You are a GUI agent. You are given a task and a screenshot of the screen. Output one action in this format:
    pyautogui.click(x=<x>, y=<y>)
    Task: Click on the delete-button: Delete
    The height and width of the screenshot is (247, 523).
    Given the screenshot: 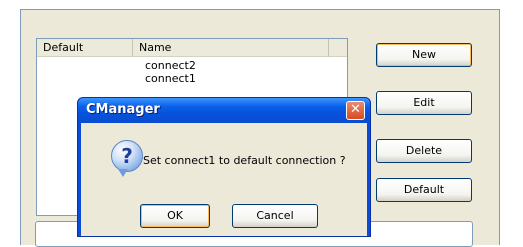 What is the action you would take?
    pyautogui.click(x=424, y=151)
    